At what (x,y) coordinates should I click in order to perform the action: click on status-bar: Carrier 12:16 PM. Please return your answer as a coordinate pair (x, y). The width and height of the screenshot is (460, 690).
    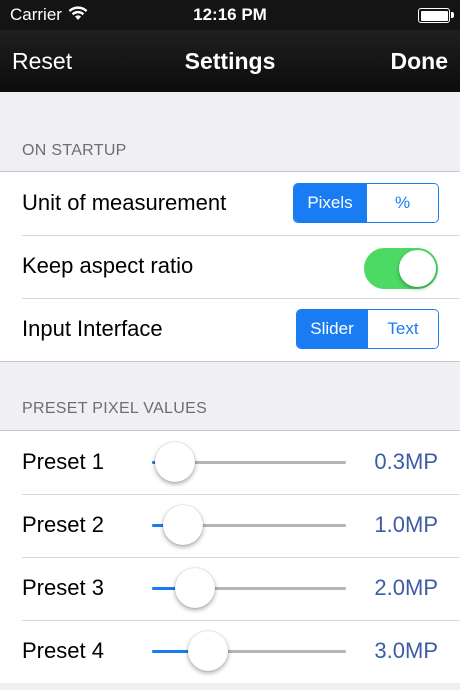
    Looking at the image, I should click on (230, 15).